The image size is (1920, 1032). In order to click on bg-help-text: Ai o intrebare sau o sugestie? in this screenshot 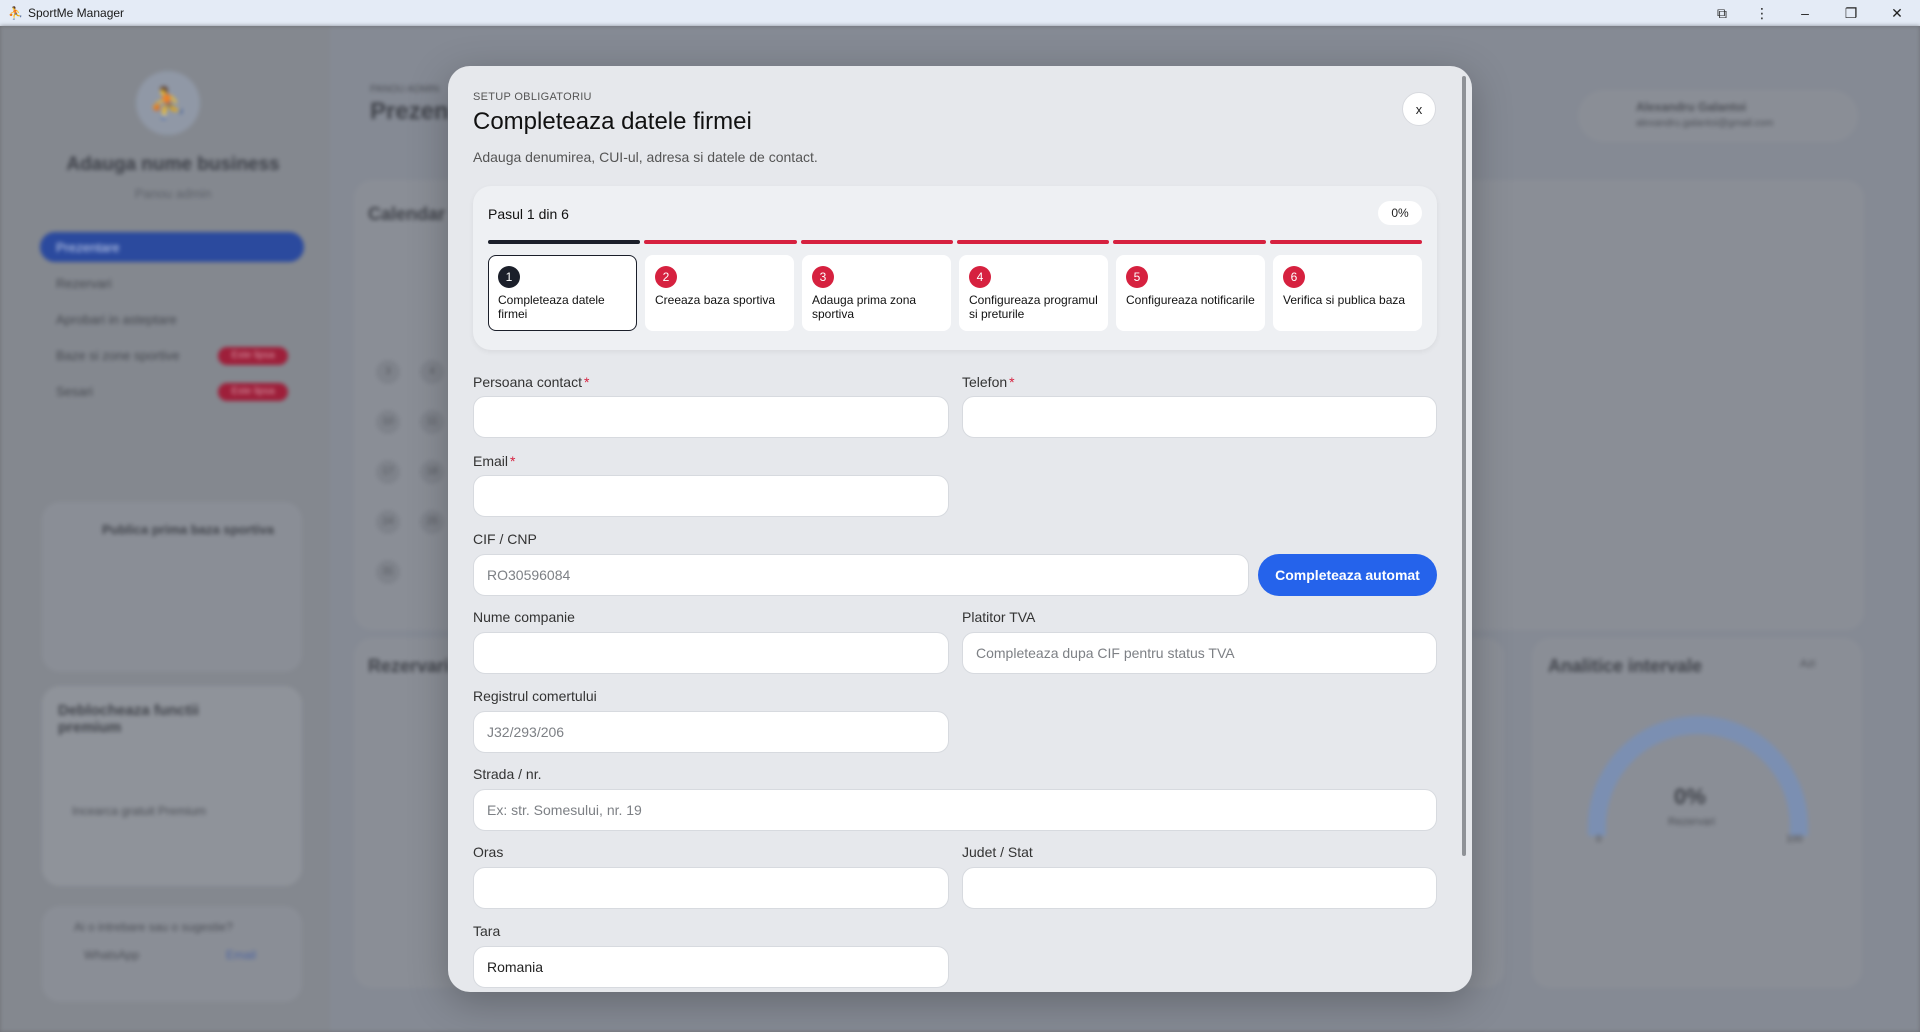, I will do `click(153, 927)`.